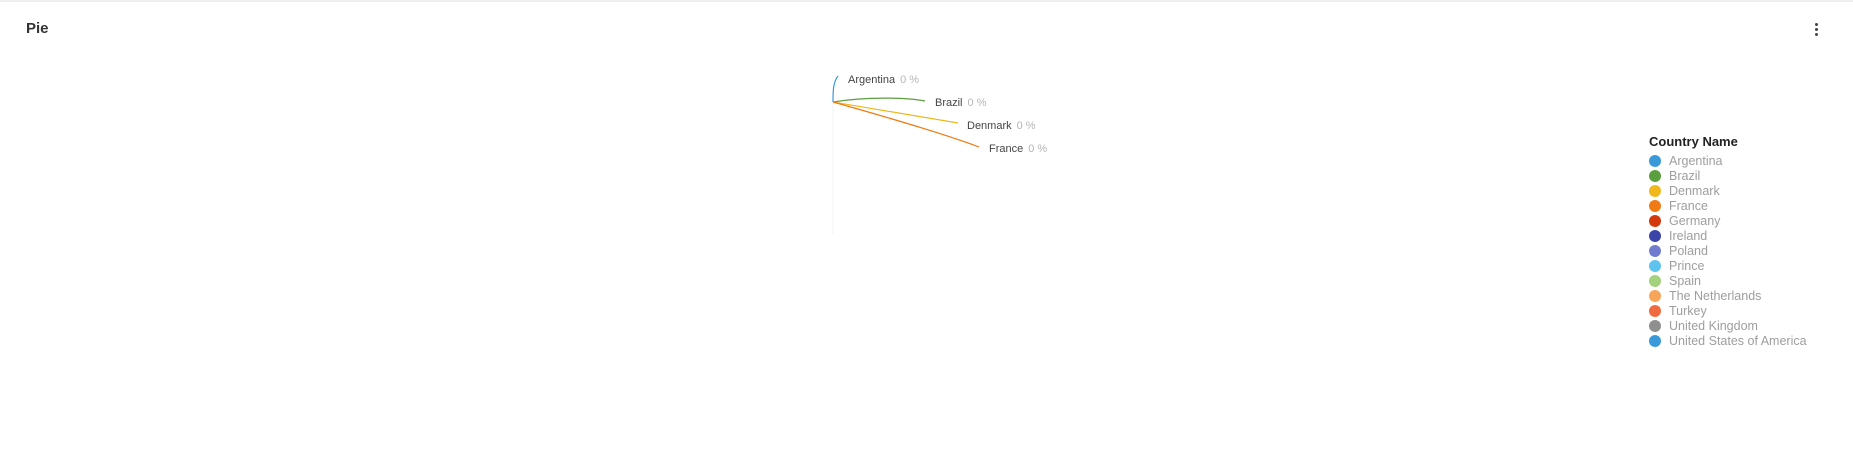  What do you see at coordinates (1728, 160) in the screenshot?
I see `legend-item: Argentina` at bounding box center [1728, 160].